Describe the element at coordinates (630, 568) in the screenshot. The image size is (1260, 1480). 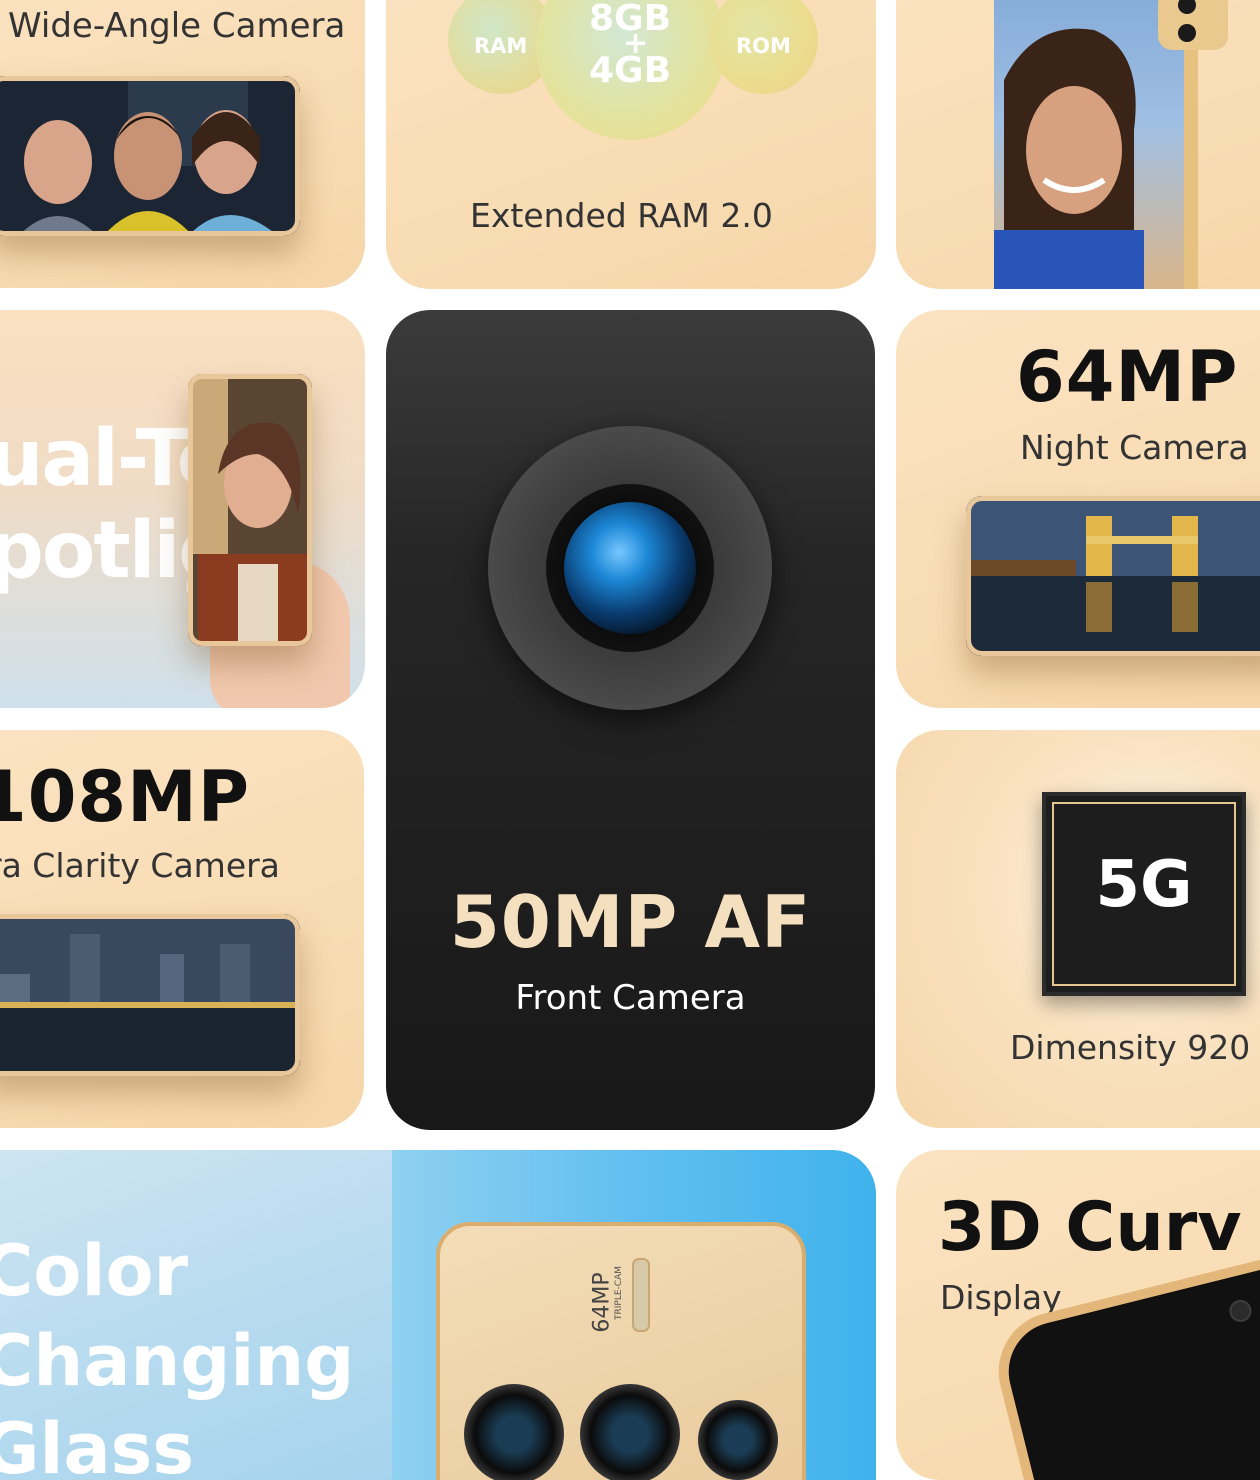
I see `camera-lens-icon` at that location.